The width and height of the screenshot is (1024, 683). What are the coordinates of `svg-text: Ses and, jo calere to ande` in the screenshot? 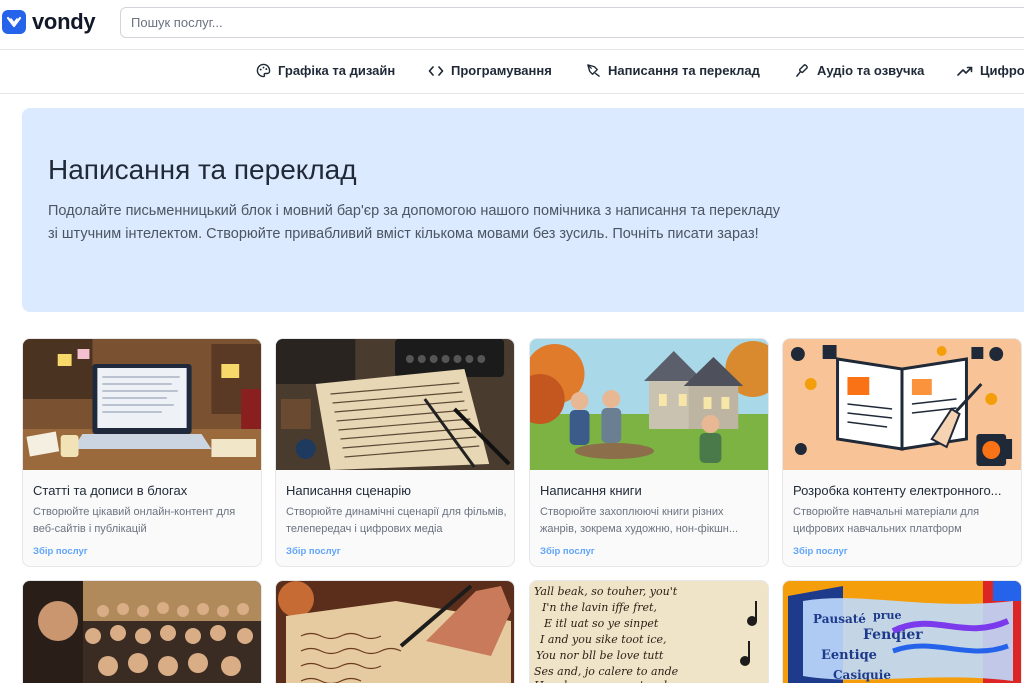 It's located at (606, 671).